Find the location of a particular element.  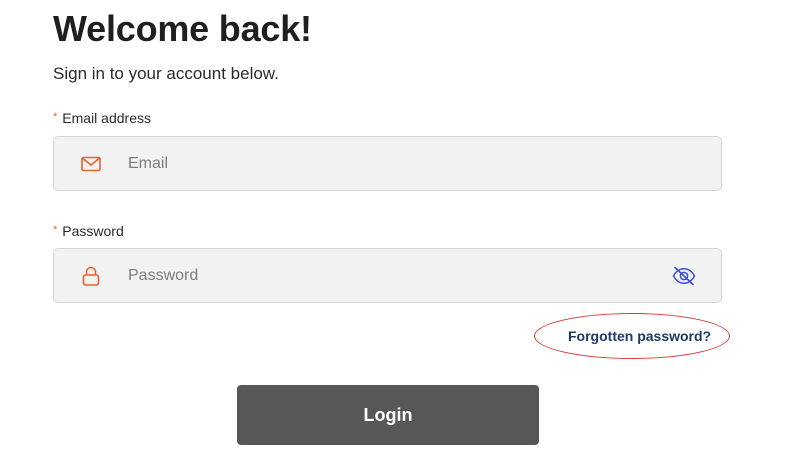

password-label: * Password is located at coordinates (88, 231).